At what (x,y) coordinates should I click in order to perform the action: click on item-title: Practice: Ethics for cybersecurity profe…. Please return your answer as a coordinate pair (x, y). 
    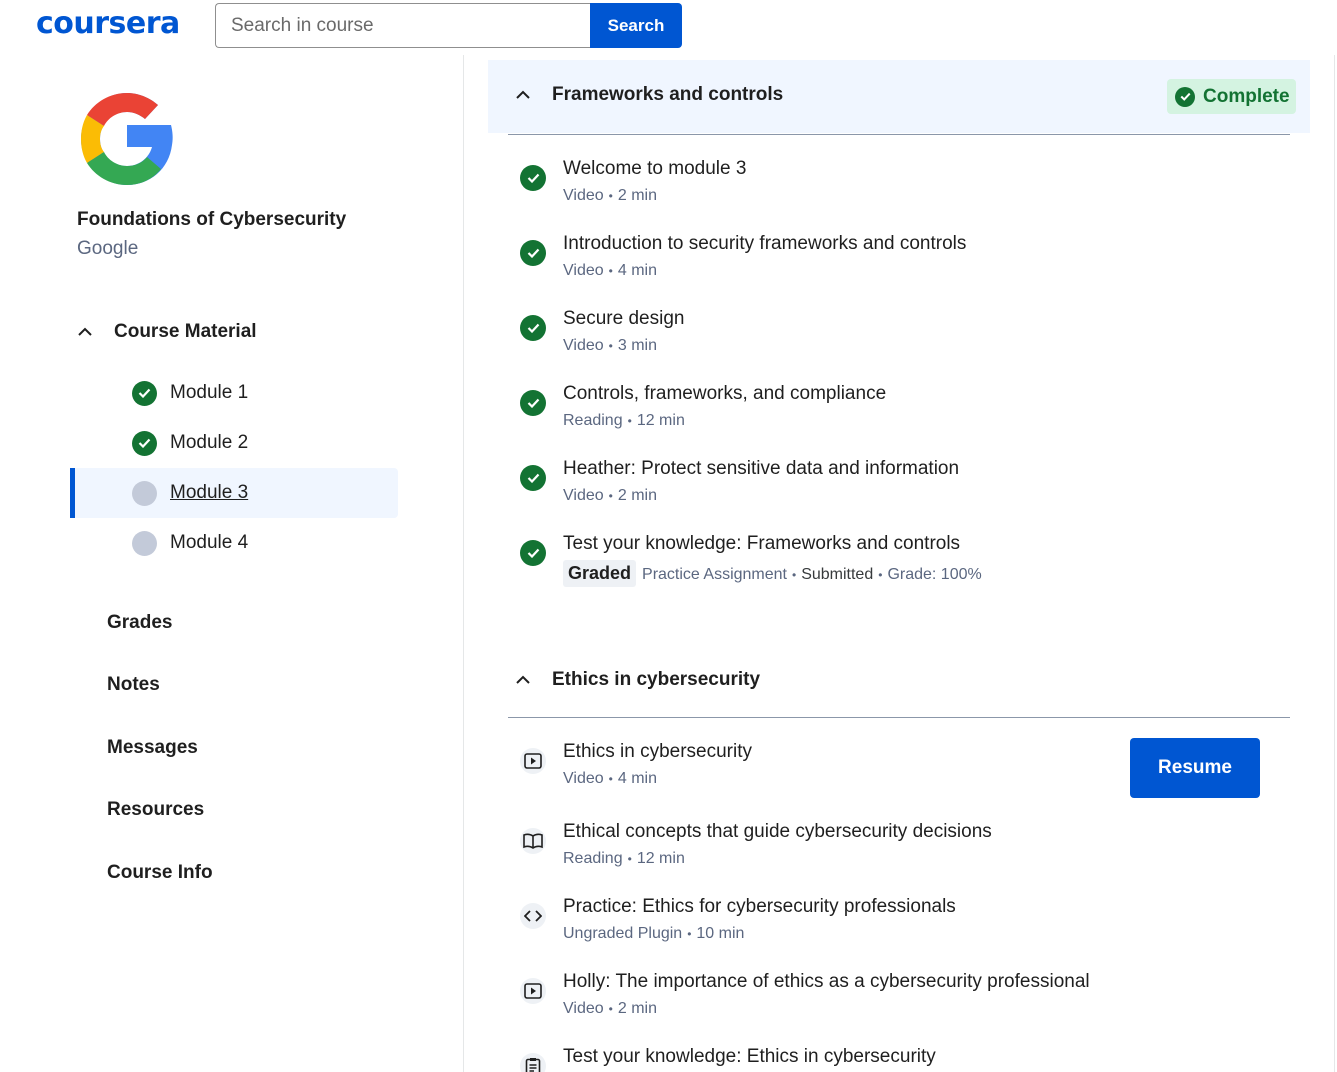
    Looking at the image, I should click on (759, 906).